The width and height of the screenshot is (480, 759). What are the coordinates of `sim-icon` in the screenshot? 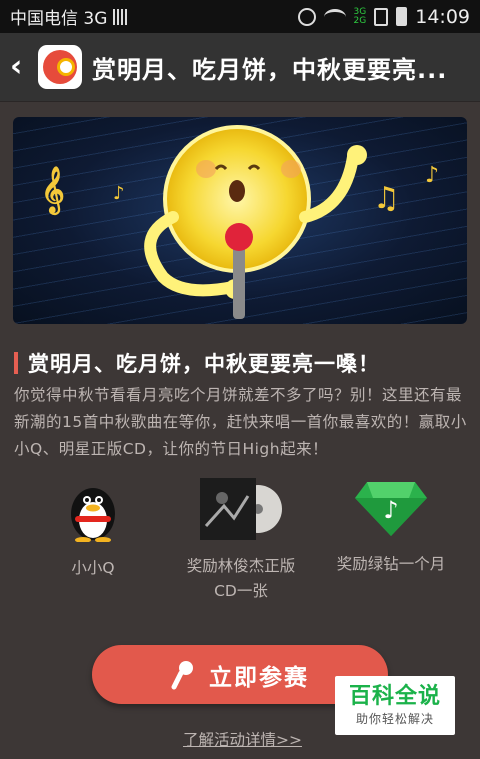 It's located at (381, 16).